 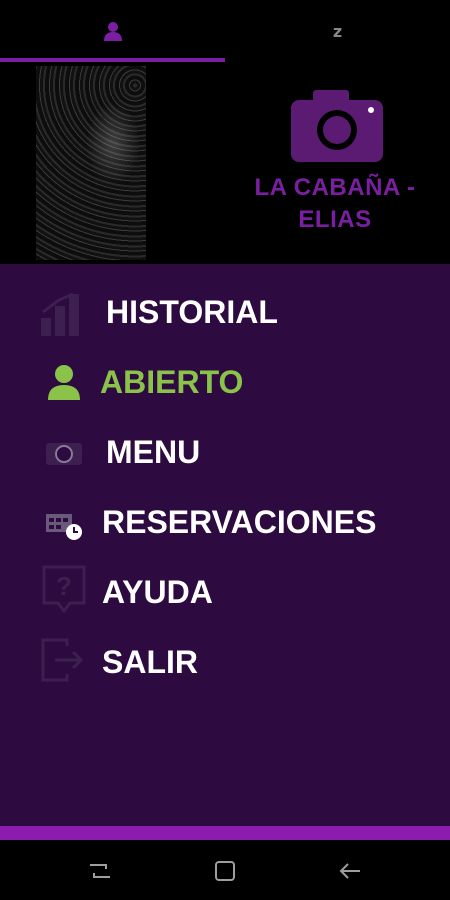 I want to click on system-nav-bar, so click(x=225, y=870).